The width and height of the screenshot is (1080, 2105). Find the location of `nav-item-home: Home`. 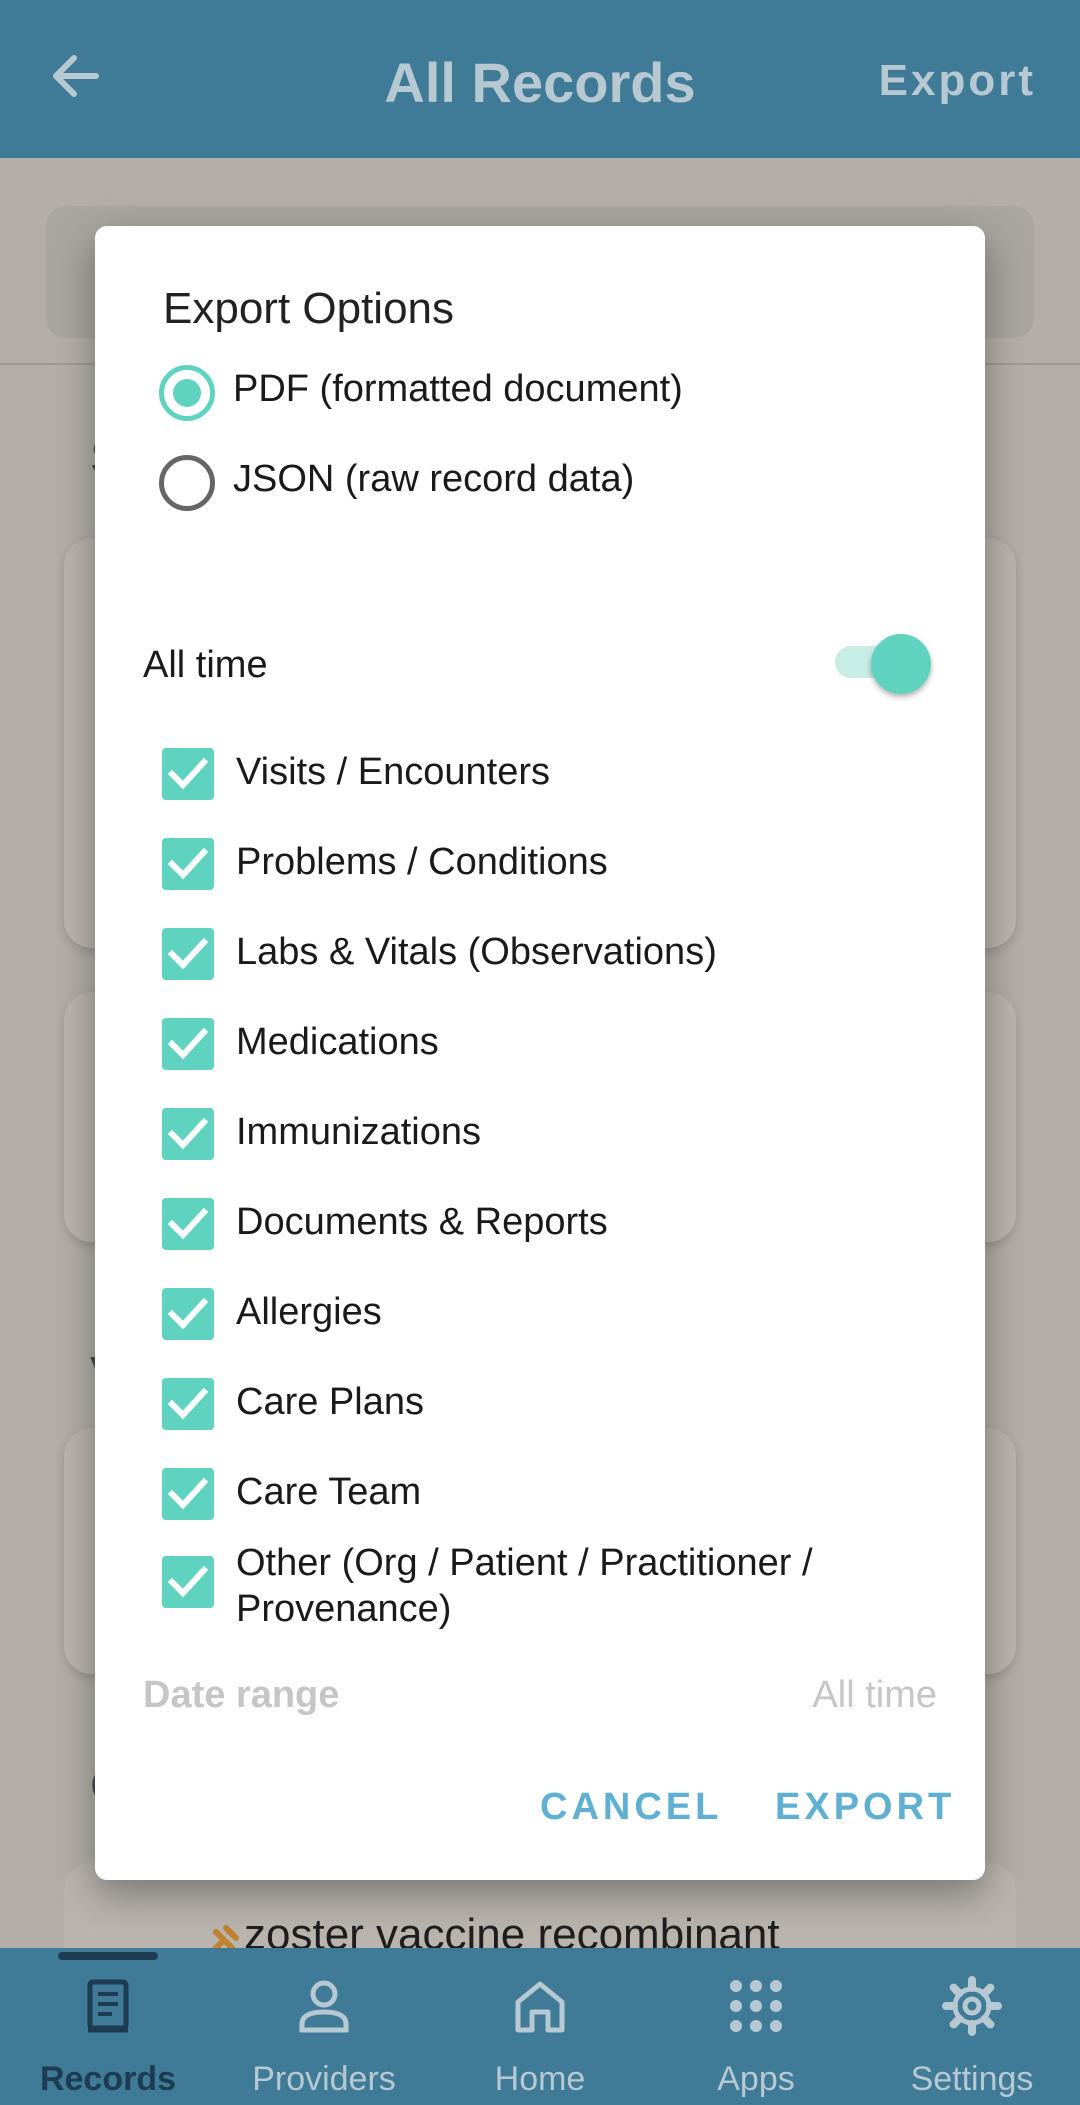

nav-item-home: Home is located at coordinates (540, 2026).